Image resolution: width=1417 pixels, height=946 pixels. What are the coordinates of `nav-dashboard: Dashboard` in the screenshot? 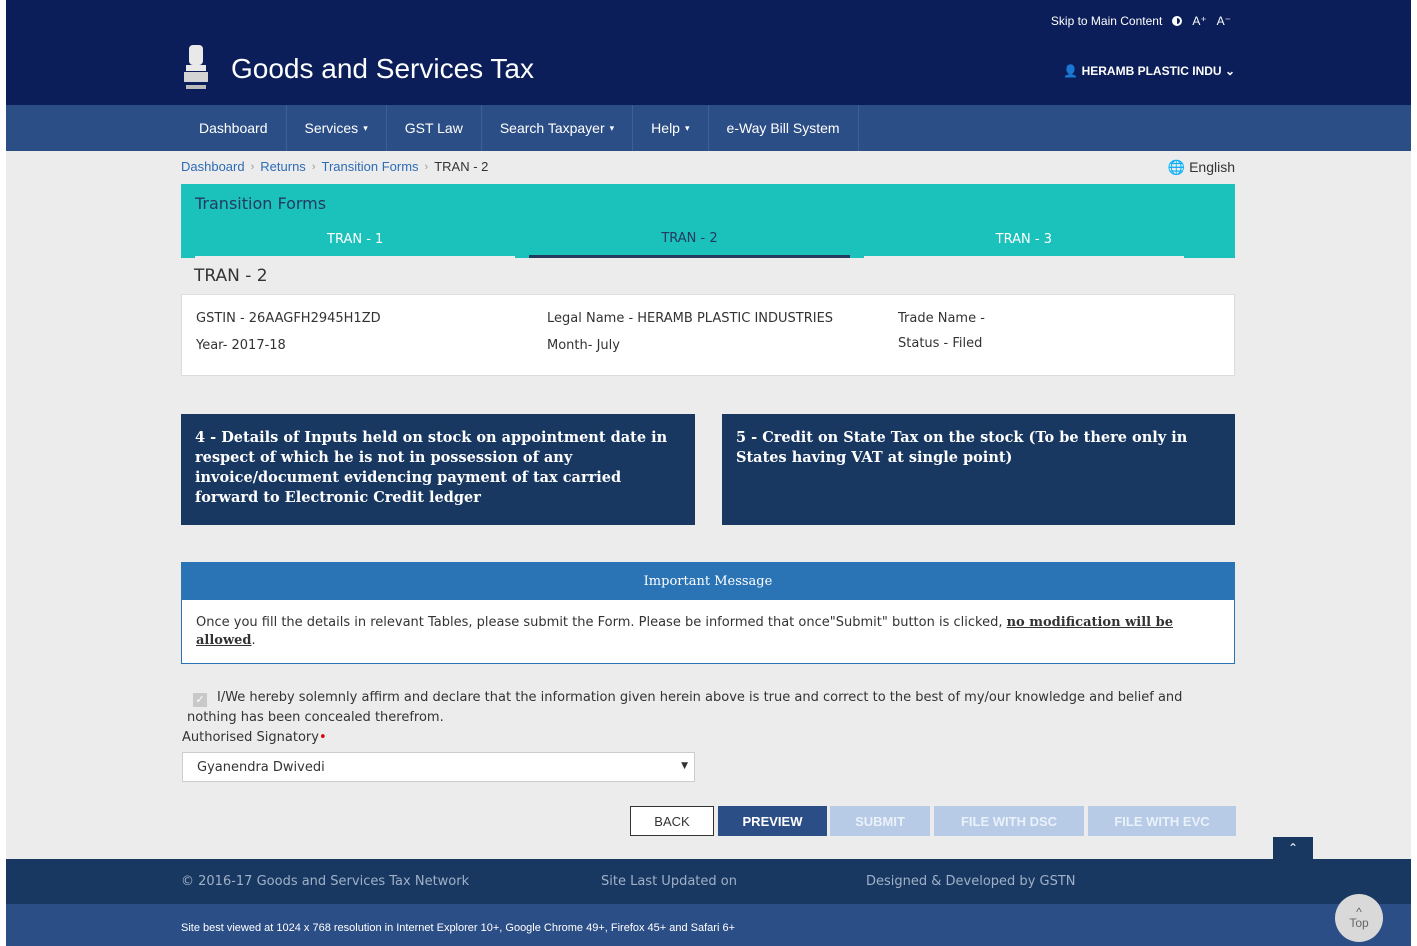 It's located at (234, 128).